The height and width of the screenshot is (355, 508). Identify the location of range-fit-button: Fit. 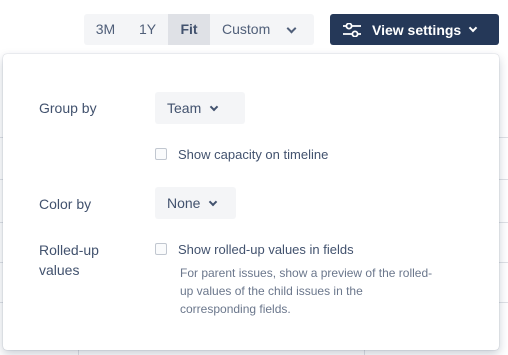
(189, 29).